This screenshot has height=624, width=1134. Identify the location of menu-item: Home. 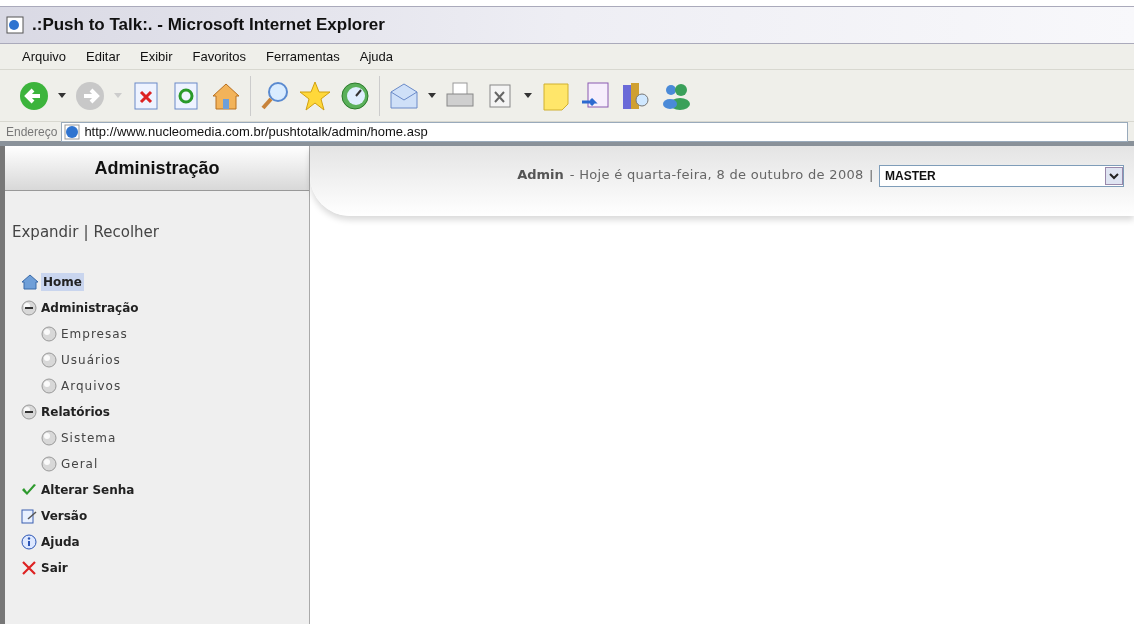
(62, 281).